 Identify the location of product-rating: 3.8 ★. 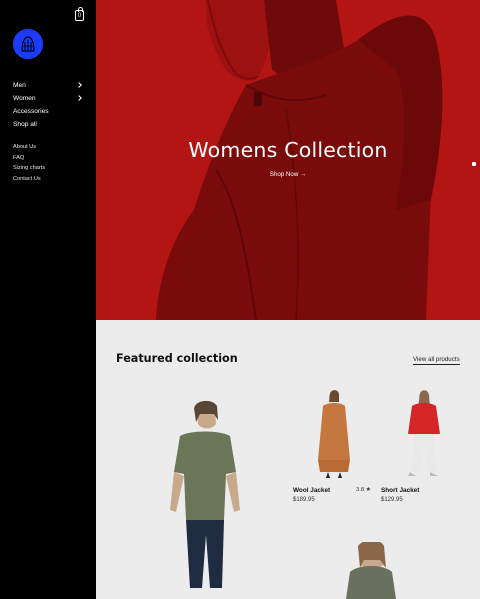
(363, 490).